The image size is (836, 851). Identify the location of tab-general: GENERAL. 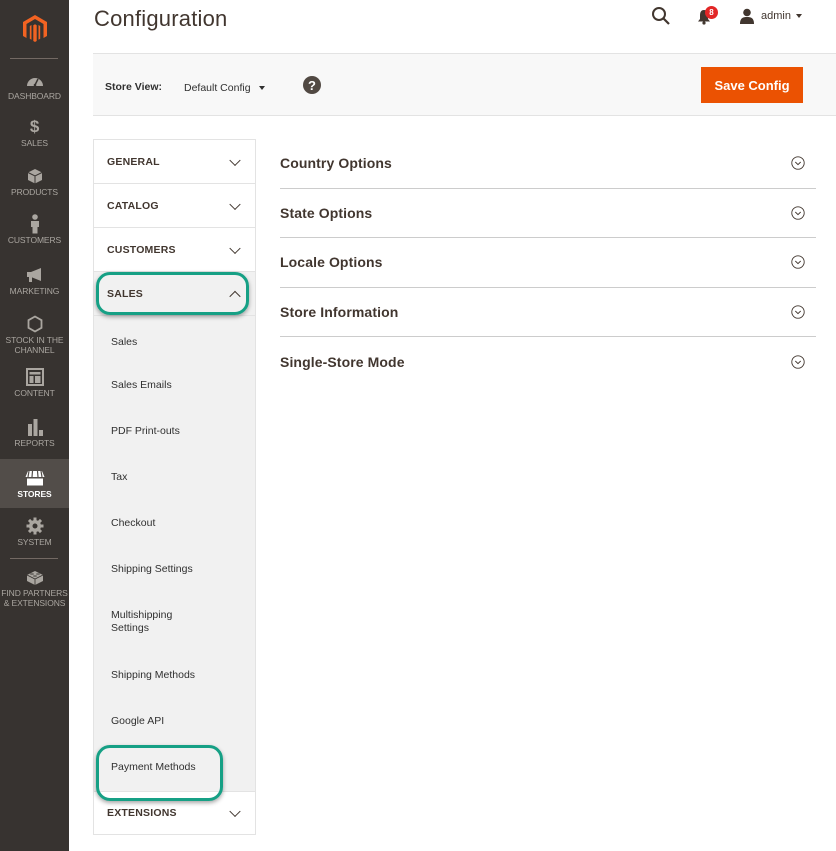
(174, 161).